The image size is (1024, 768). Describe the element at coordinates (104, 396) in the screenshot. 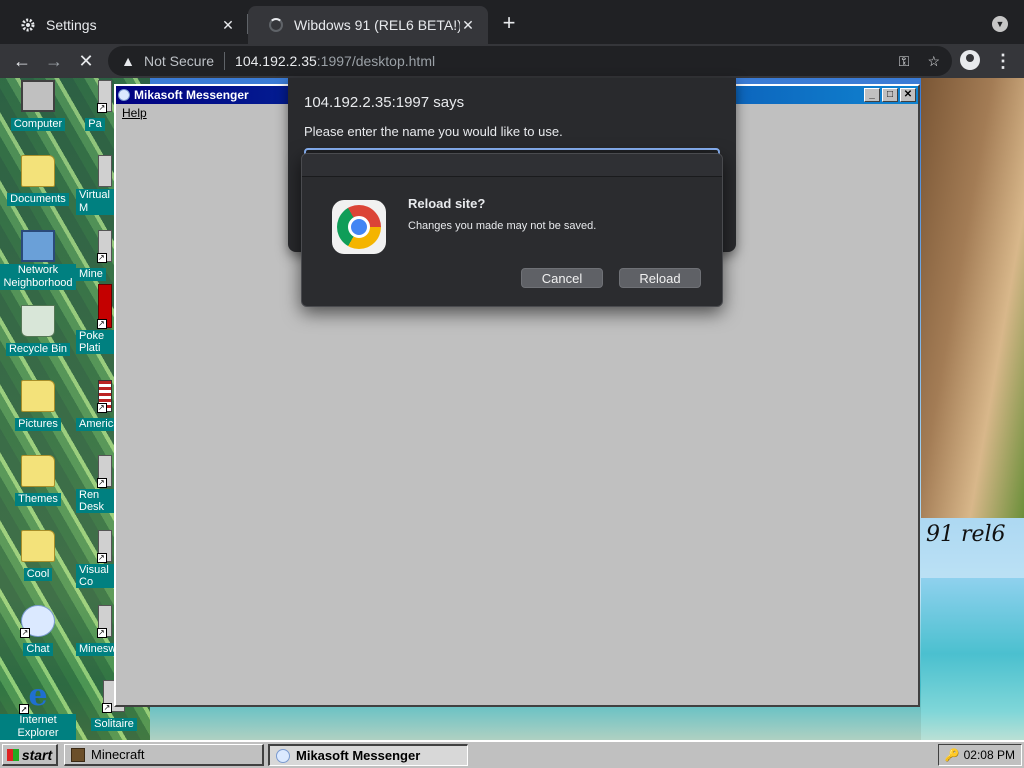

I see `flag-icon: ↗` at that location.